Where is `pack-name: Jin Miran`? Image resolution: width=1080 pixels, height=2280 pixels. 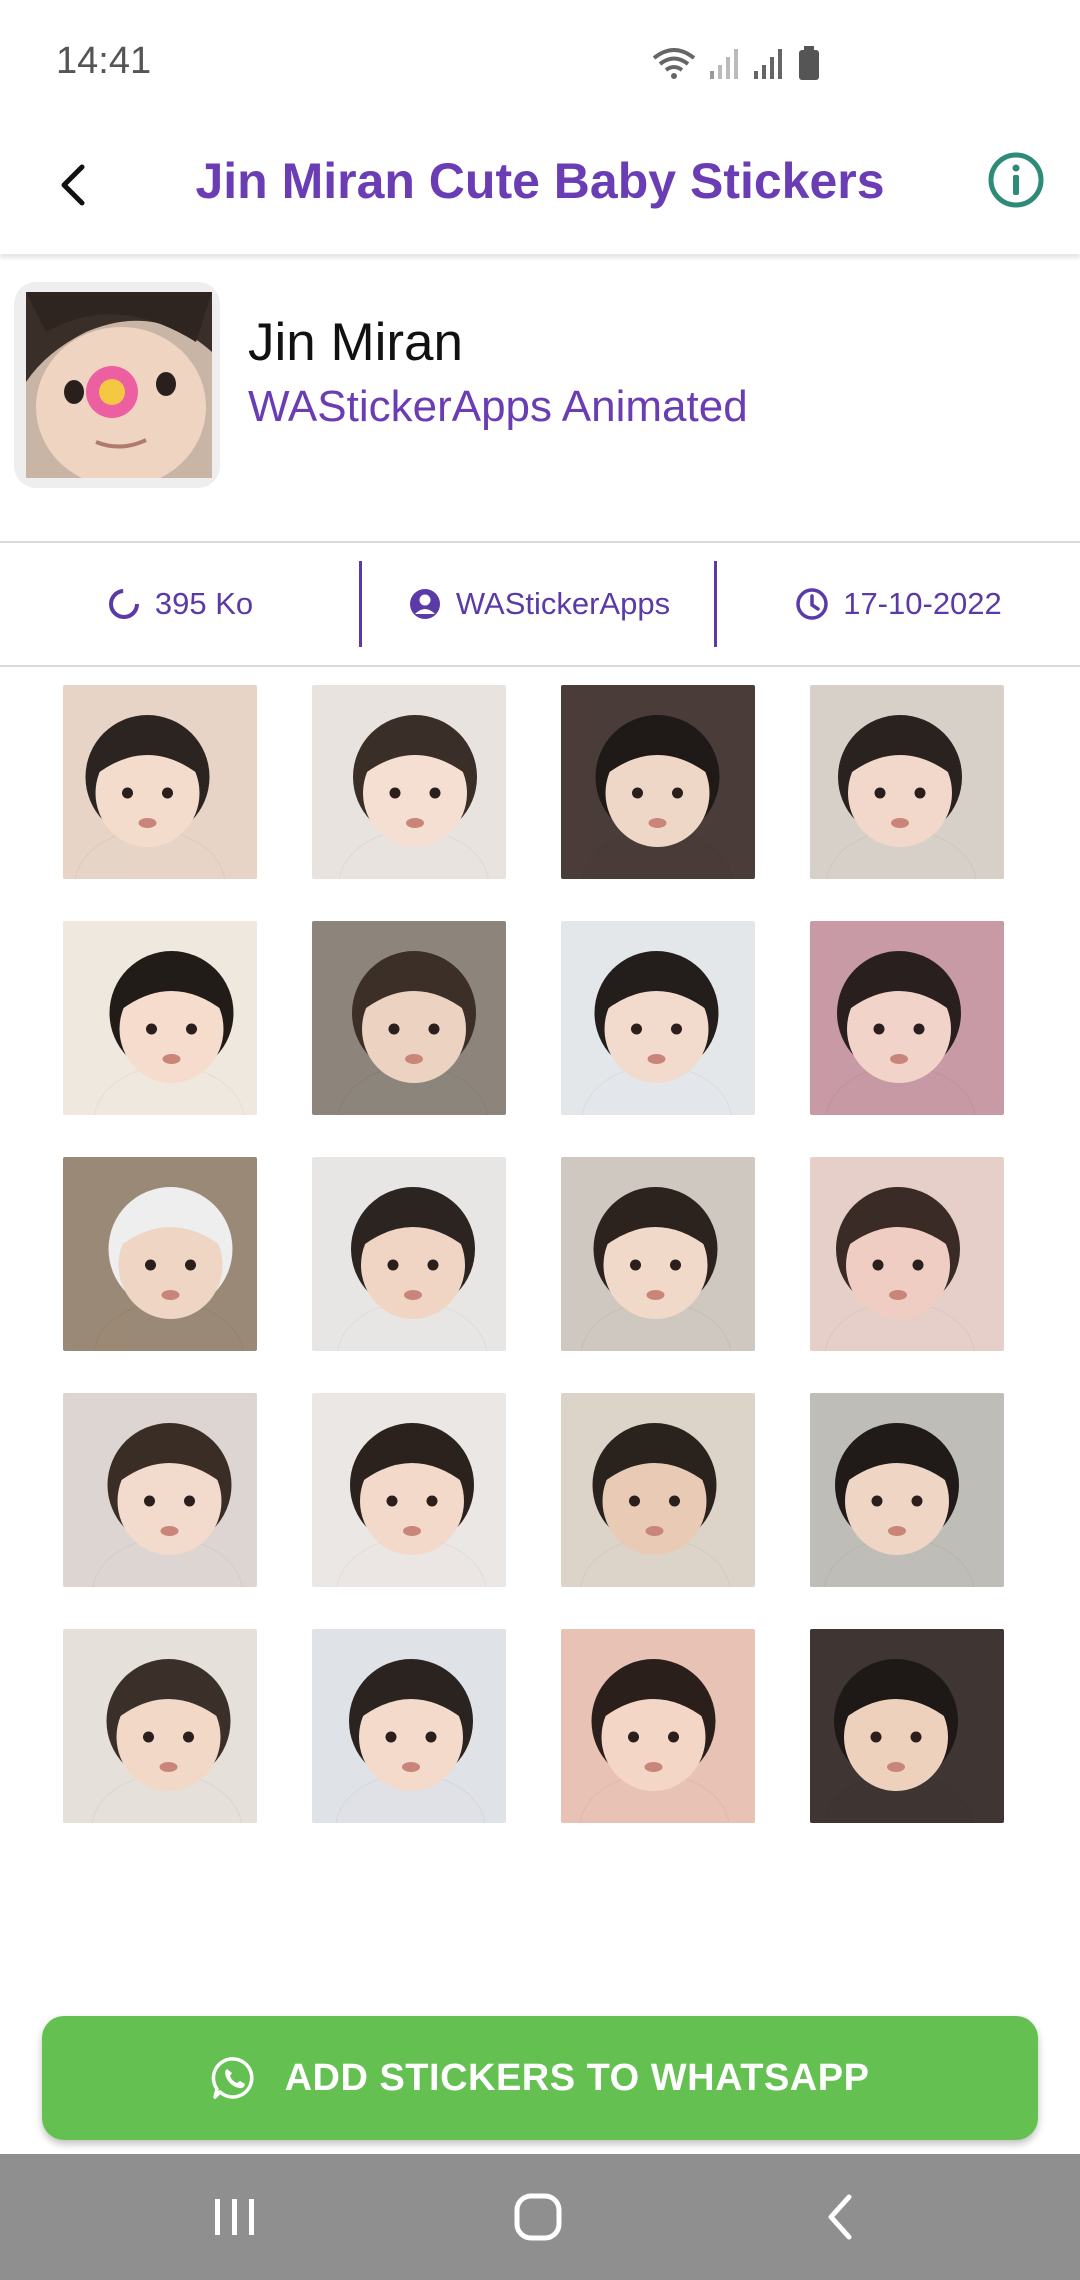
pack-name: Jin Miran is located at coordinates (356, 342).